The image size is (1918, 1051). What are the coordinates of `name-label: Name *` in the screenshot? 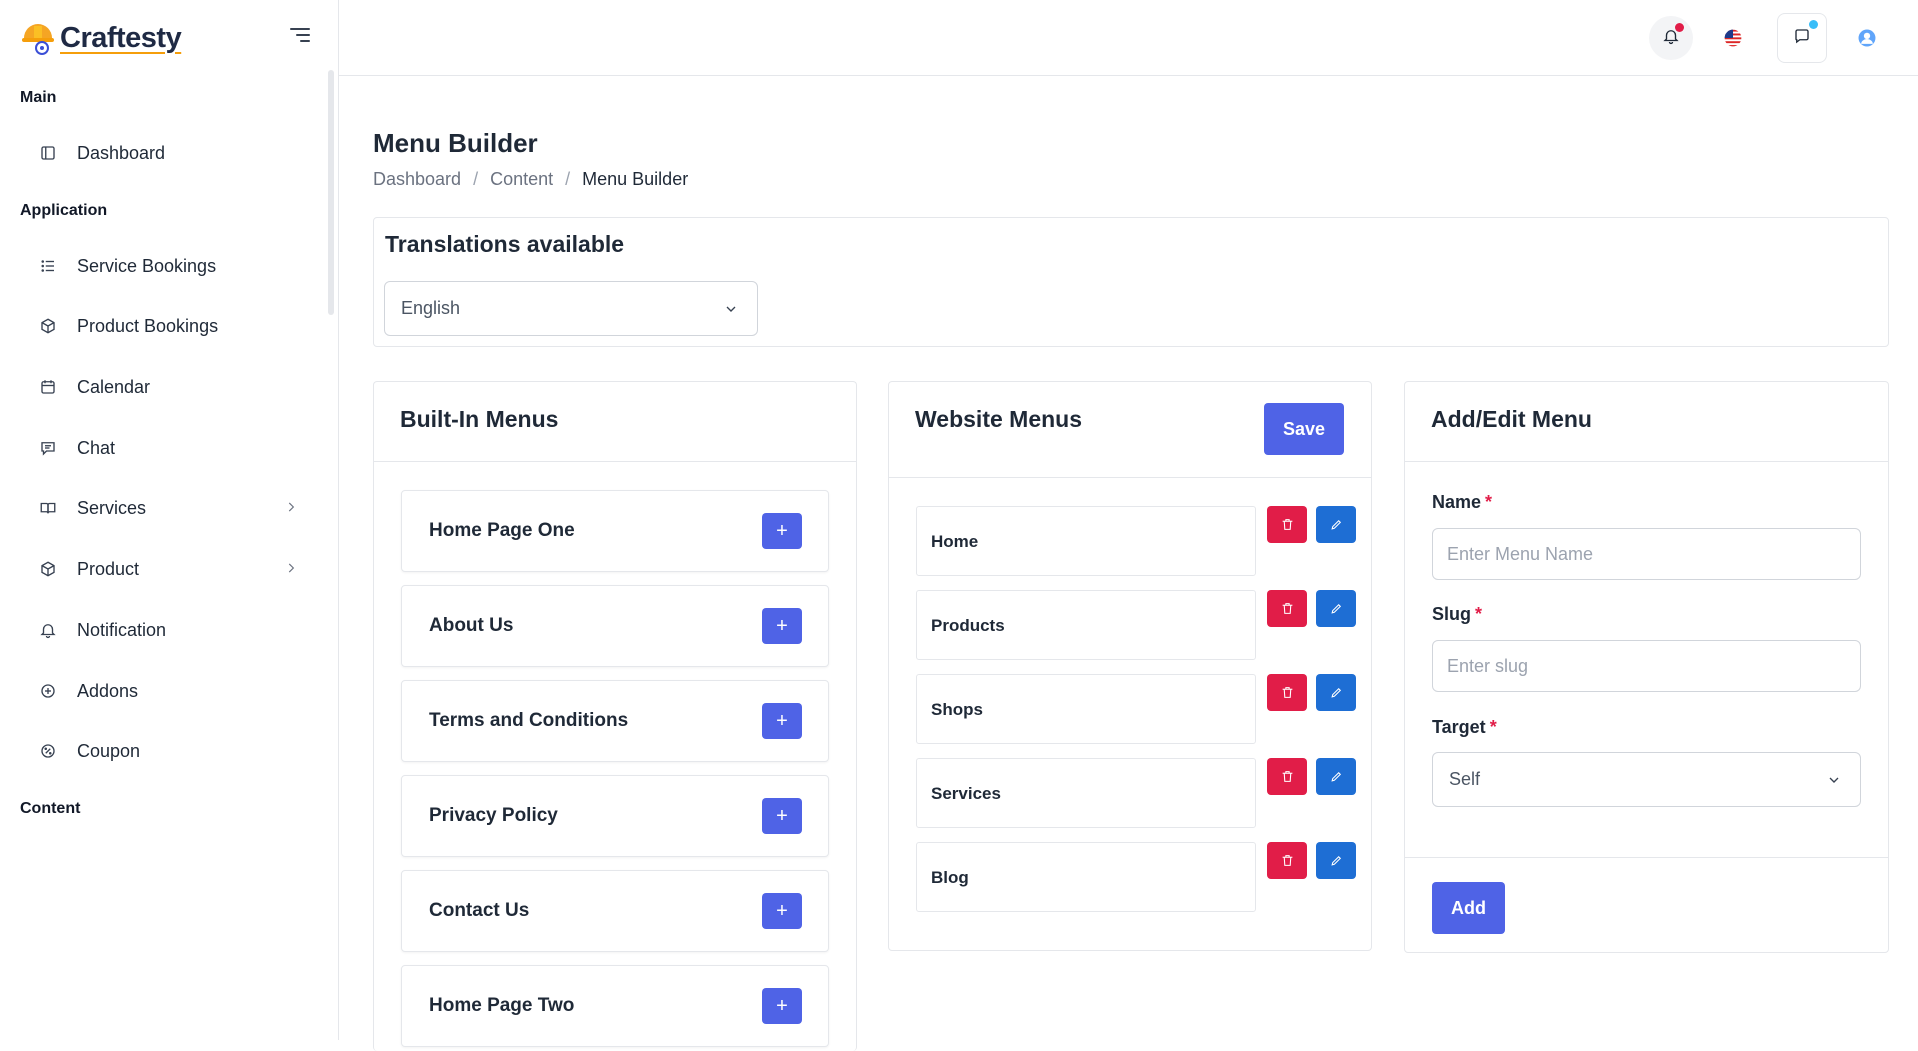 It's located at (1462, 502).